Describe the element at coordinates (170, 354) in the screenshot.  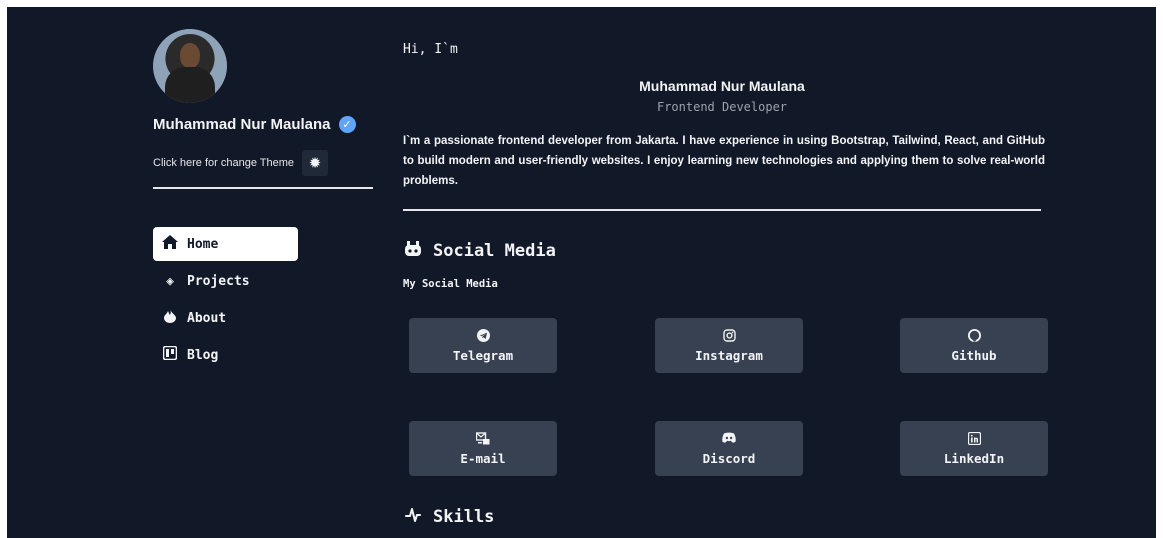
I see `board-icon` at that location.